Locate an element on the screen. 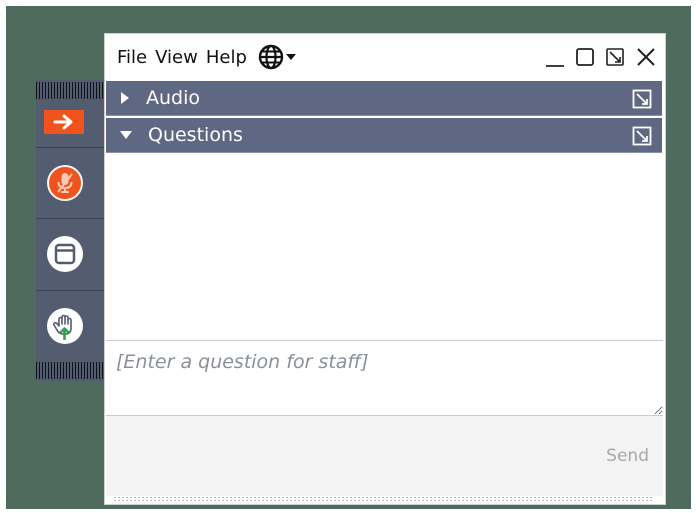 The width and height of the screenshot is (696, 513). questions-panel-header: Questions is located at coordinates (384, 135).